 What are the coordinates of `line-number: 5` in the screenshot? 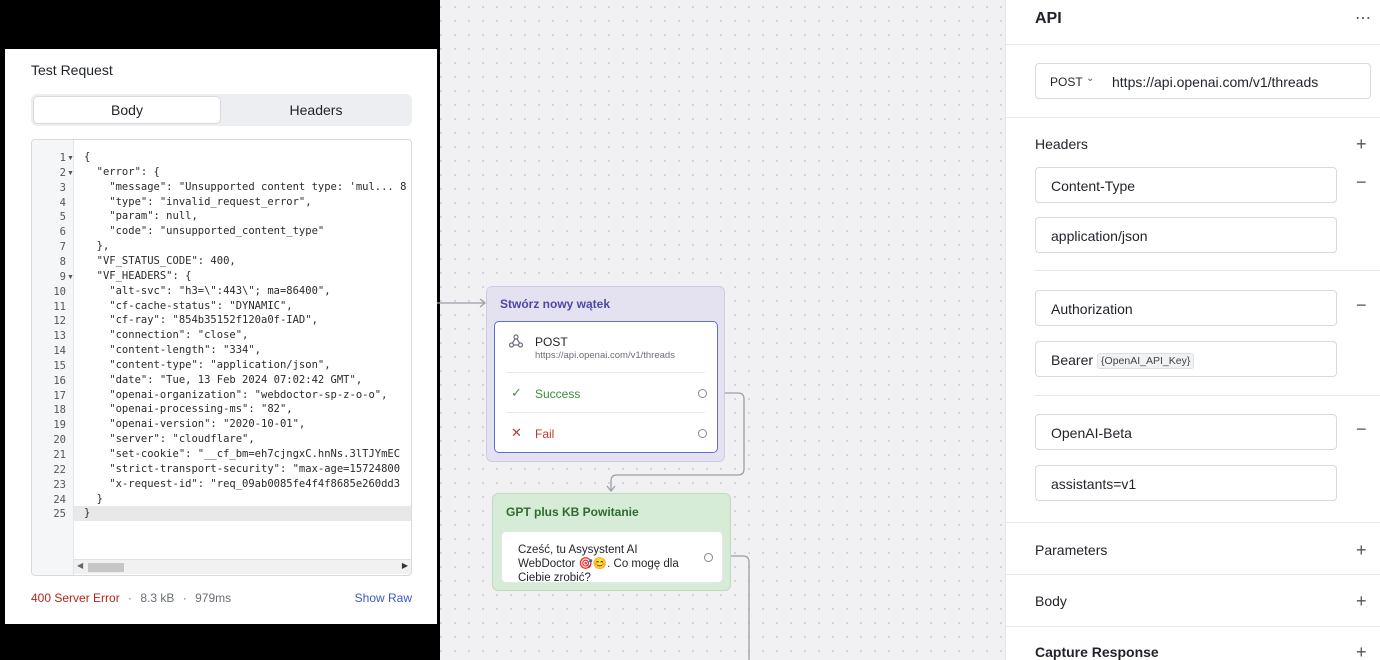 It's located at (62, 217).